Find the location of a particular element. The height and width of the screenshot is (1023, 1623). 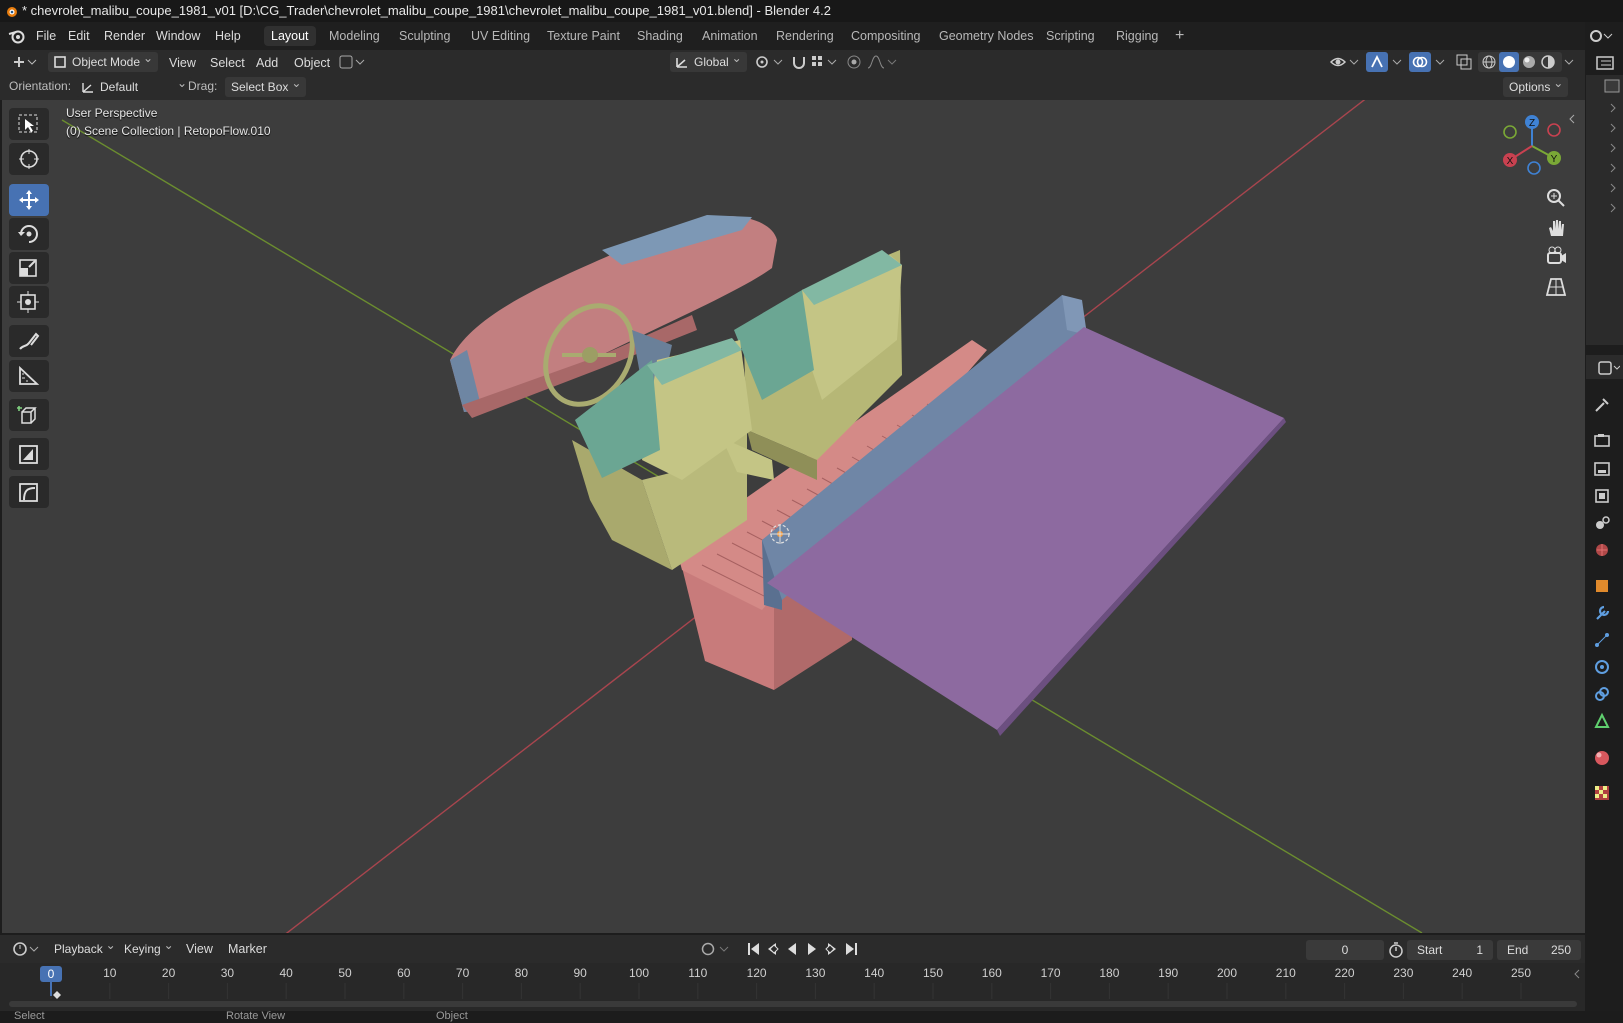

annotate-tool is located at coordinates (29, 341).